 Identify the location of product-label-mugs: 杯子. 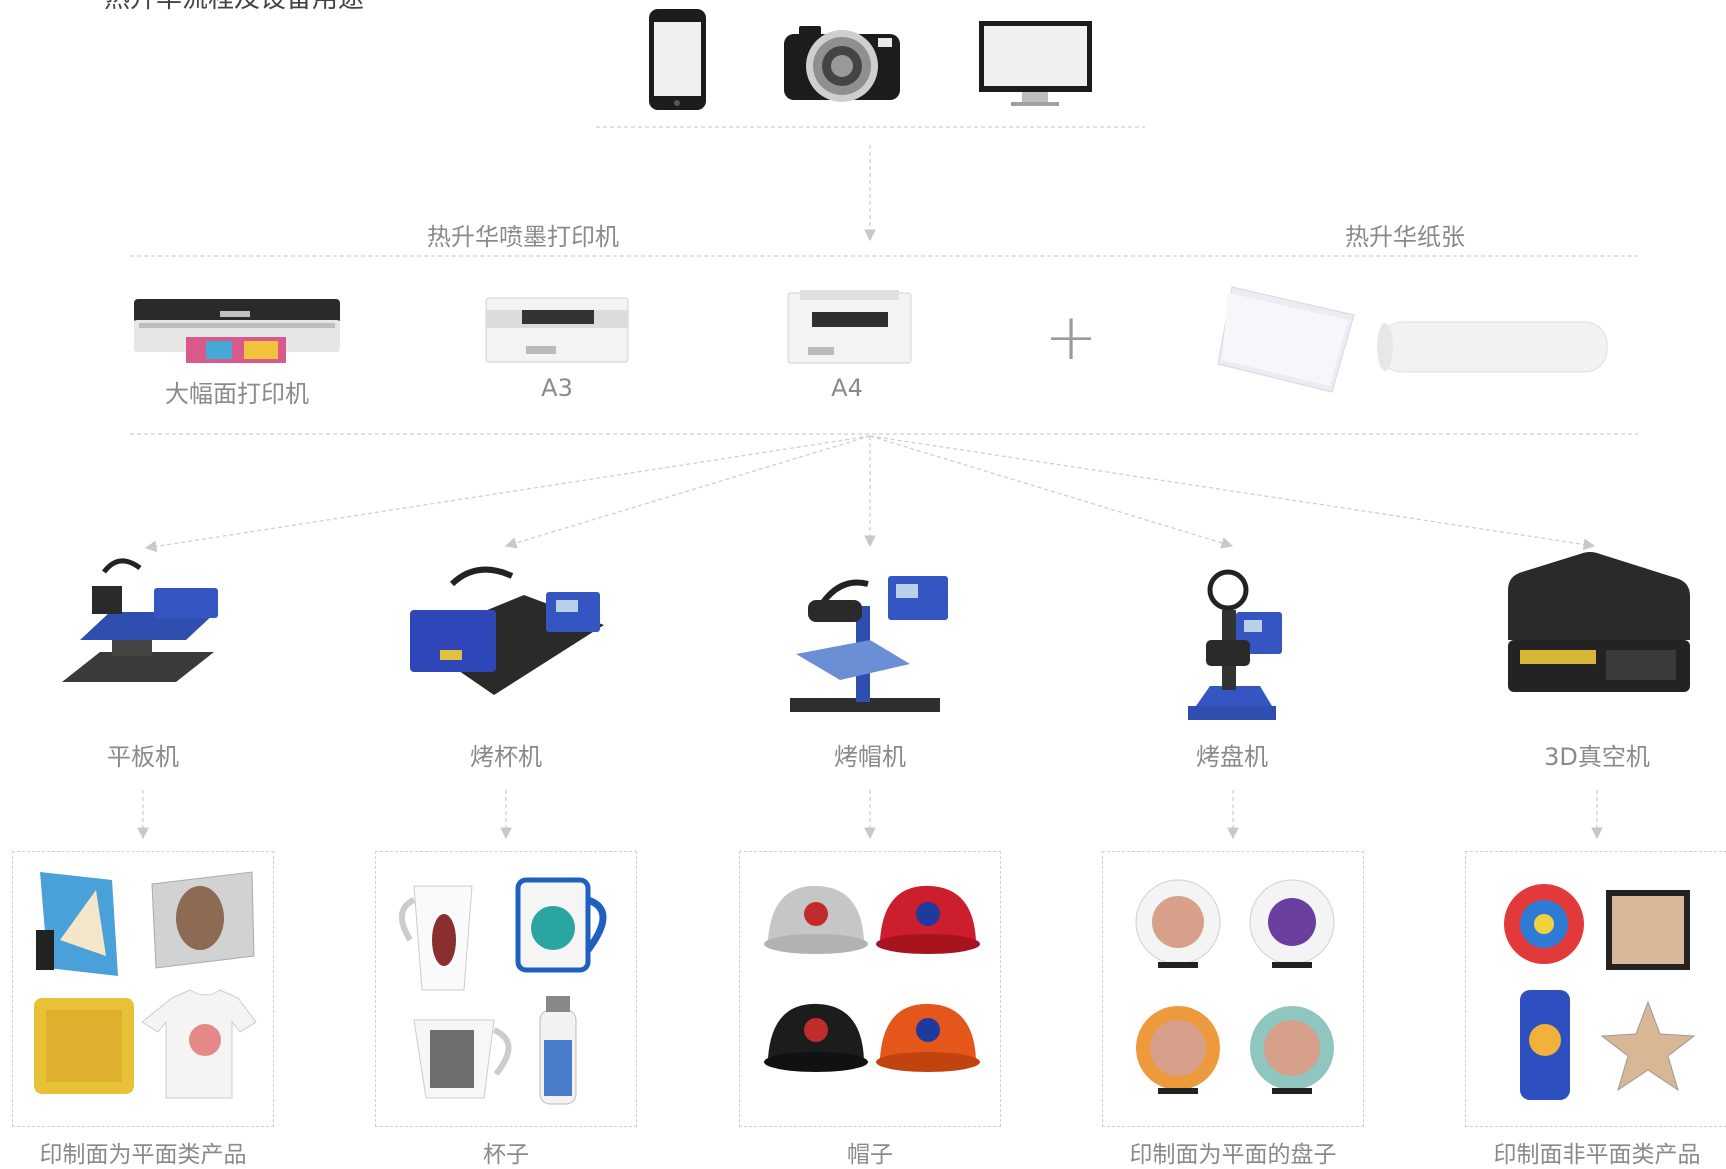
(506, 1155).